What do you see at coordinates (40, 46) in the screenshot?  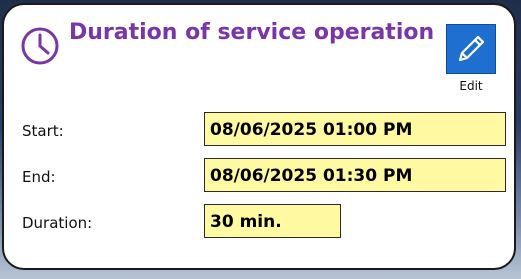 I see `clock-icon` at bounding box center [40, 46].